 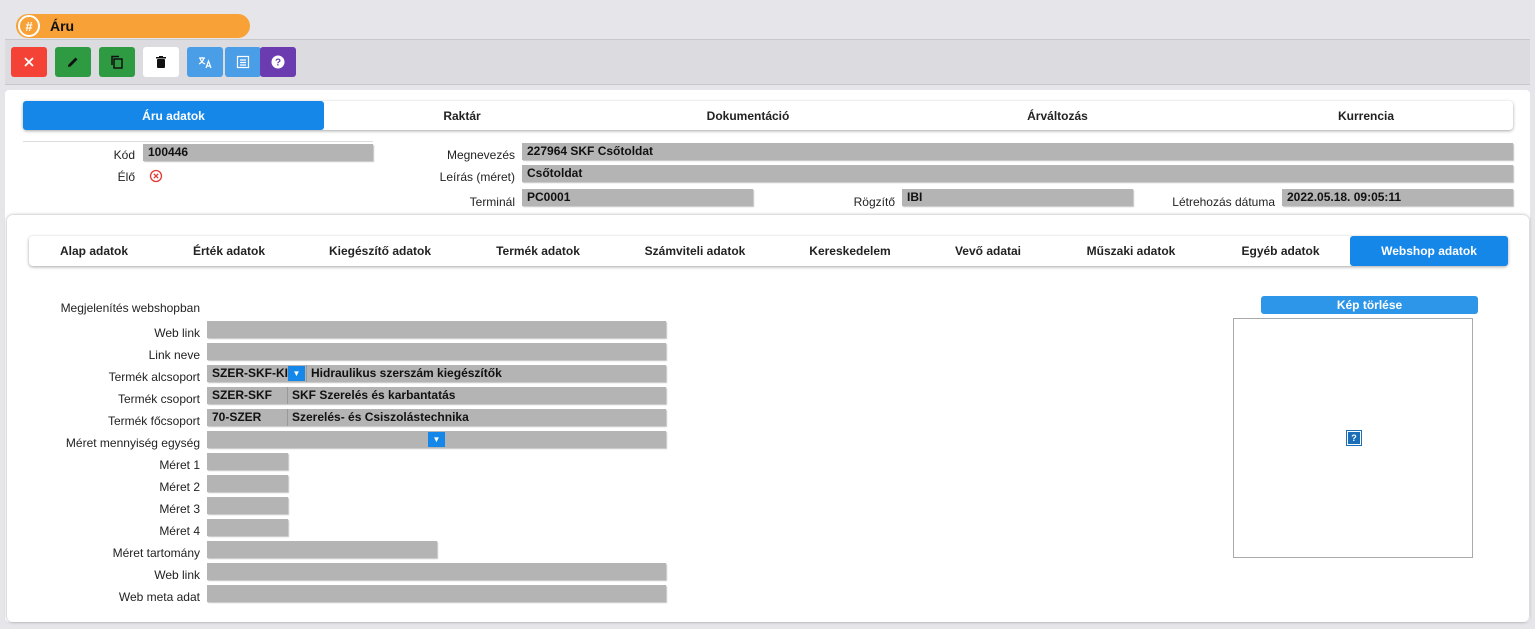 What do you see at coordinates (132, 443) in the screenshot?
I see `meret-egyseg-label: Méret mennyiség egység` at bounding box center [132, 443].